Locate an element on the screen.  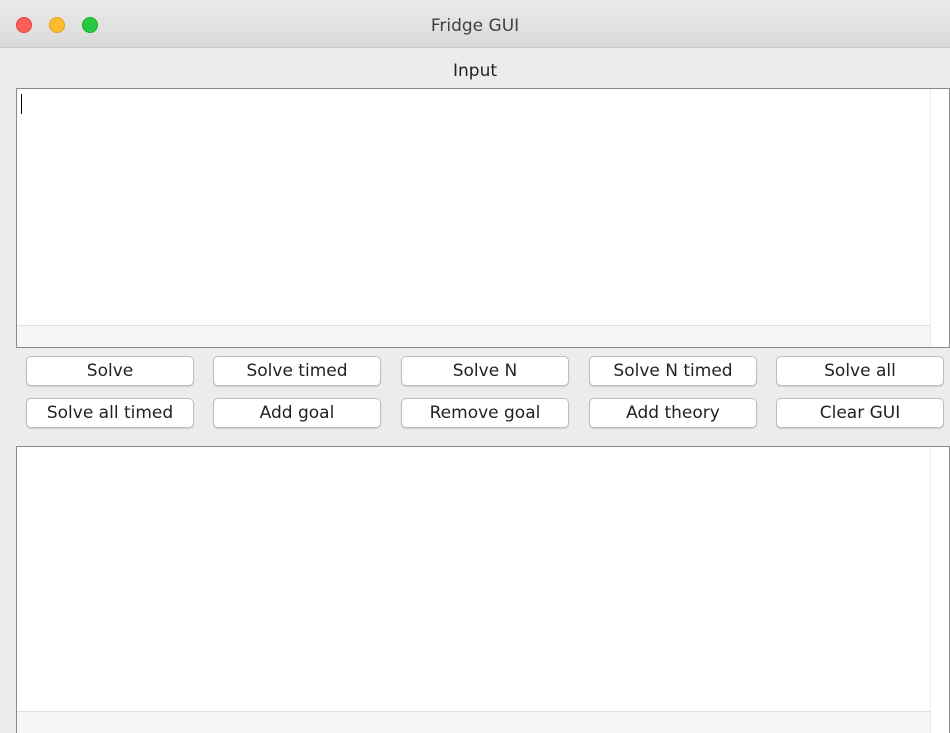
title-bar: Fridge GUI is located at coordinates (475, 24).